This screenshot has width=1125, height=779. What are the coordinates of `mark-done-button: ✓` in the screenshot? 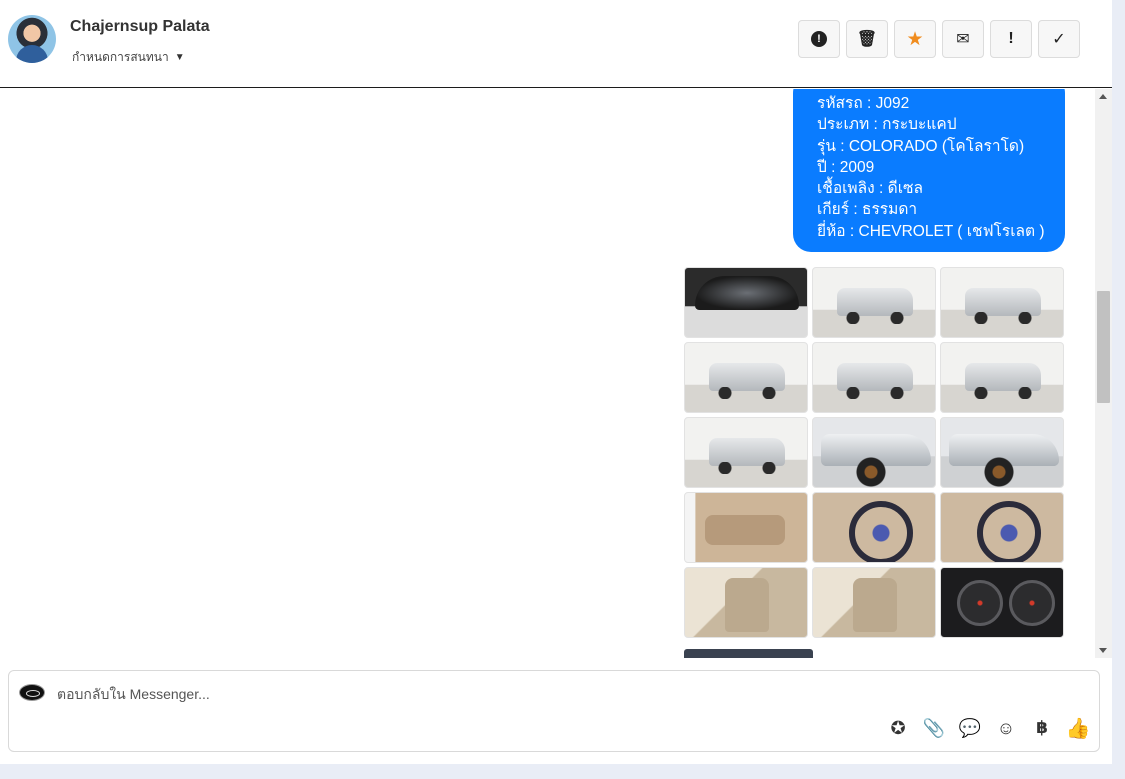 It's located at (1059, 39).